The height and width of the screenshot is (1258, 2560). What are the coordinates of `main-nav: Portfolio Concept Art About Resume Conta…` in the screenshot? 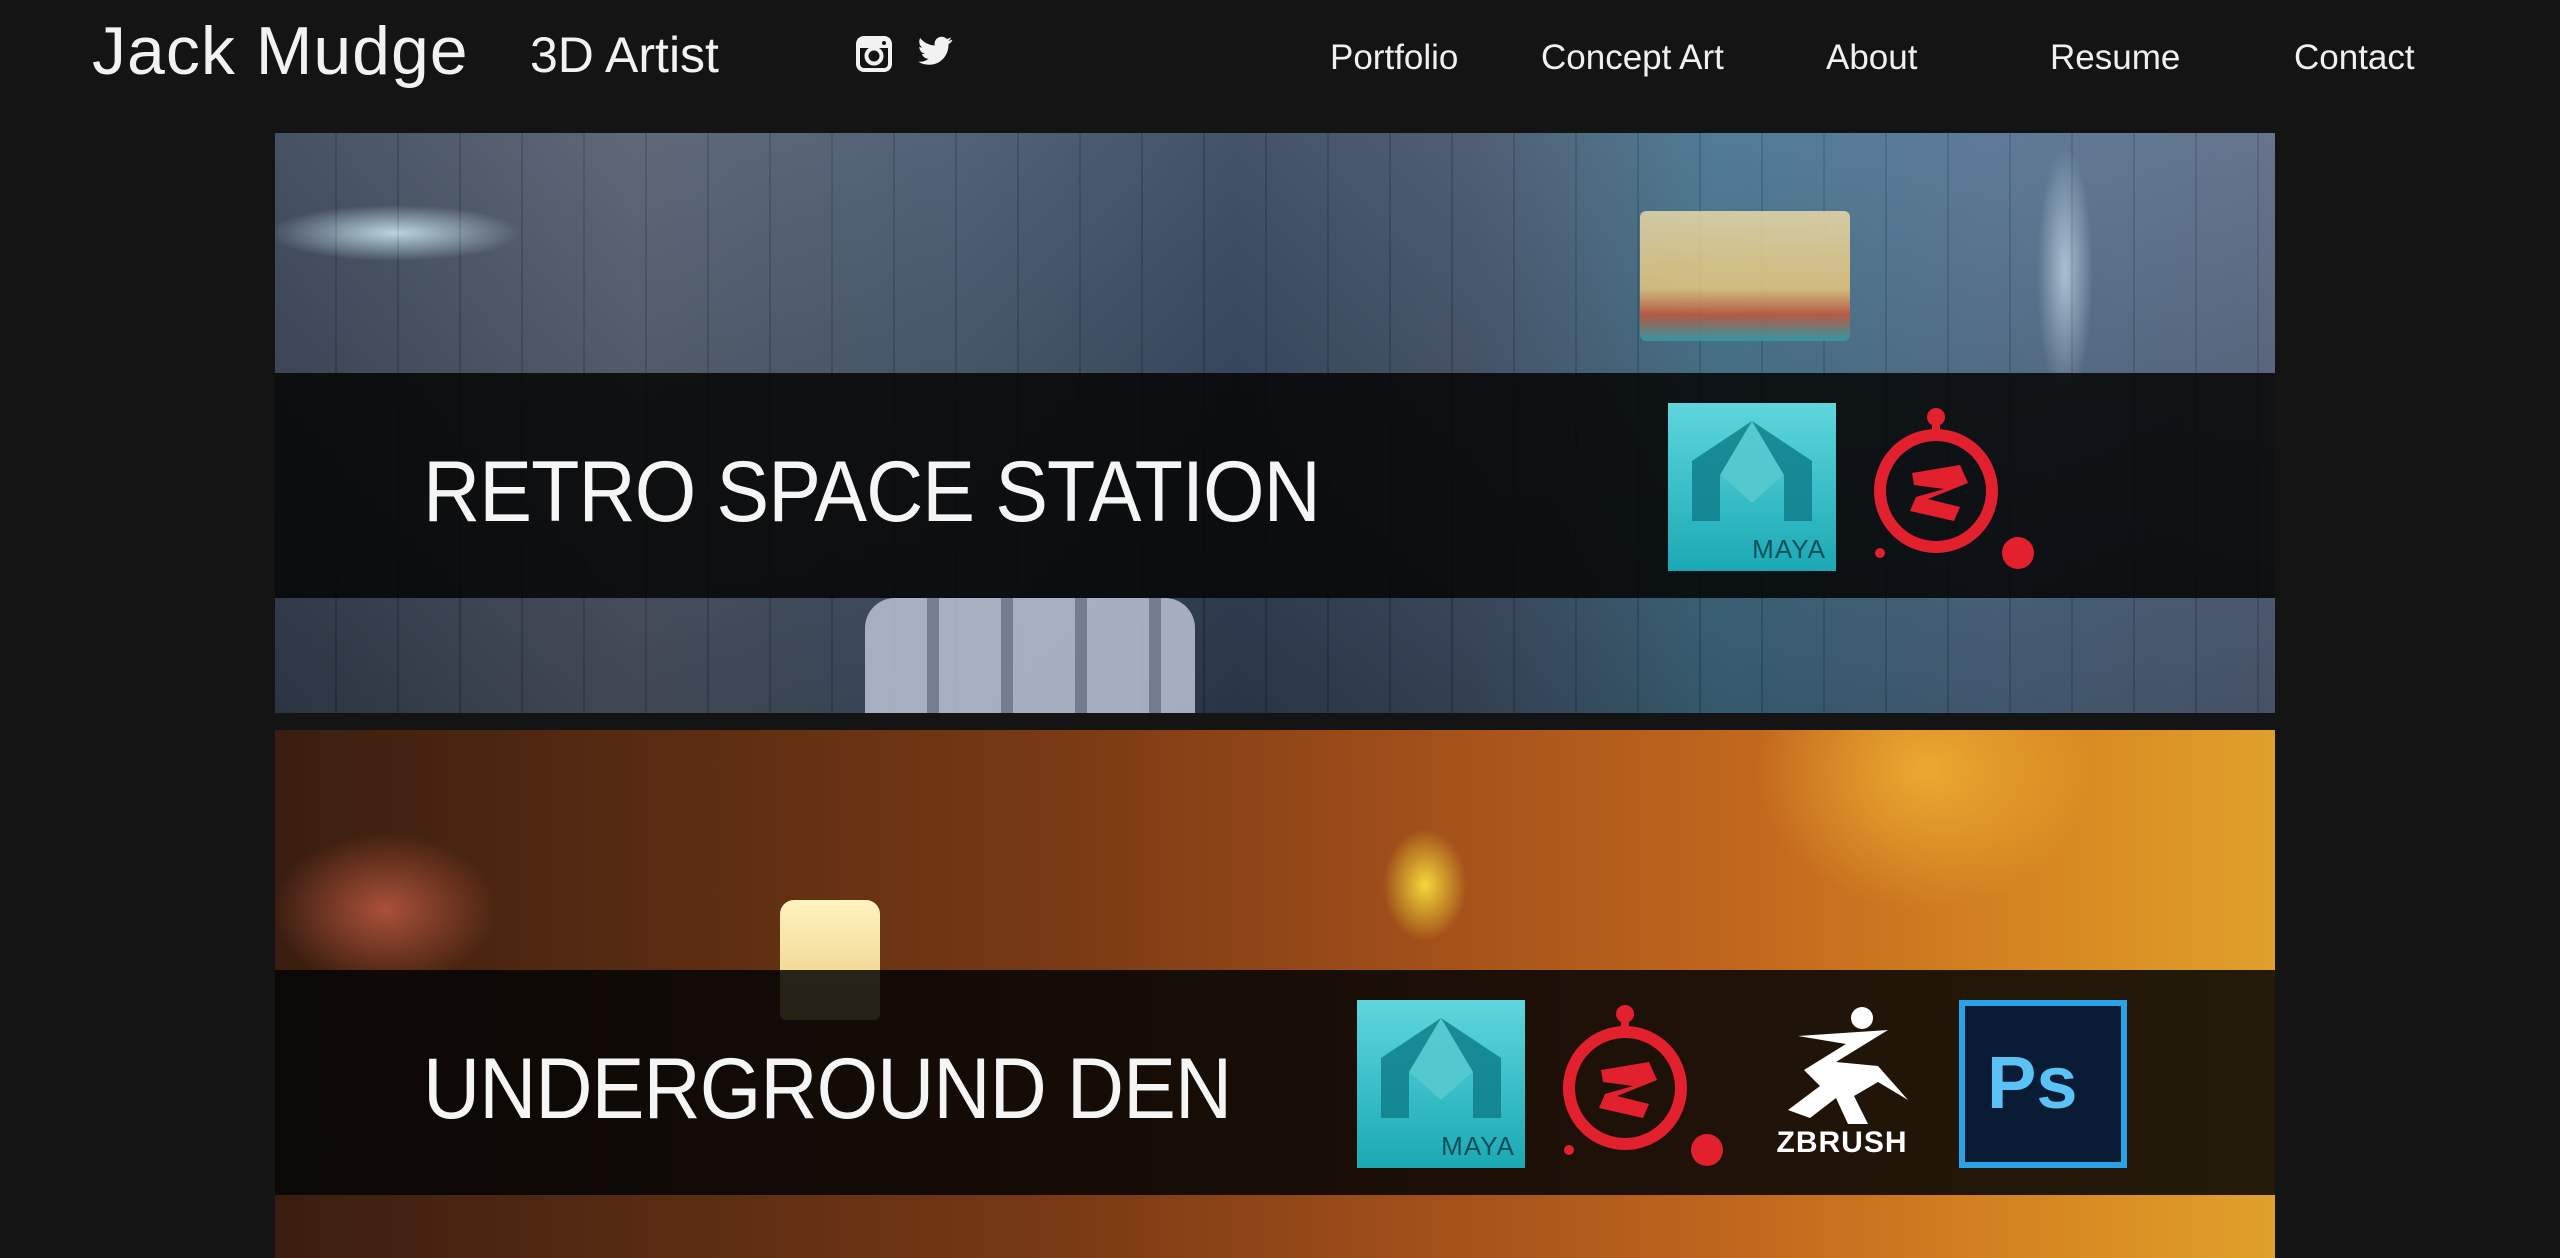 It's located at (1280, 58).